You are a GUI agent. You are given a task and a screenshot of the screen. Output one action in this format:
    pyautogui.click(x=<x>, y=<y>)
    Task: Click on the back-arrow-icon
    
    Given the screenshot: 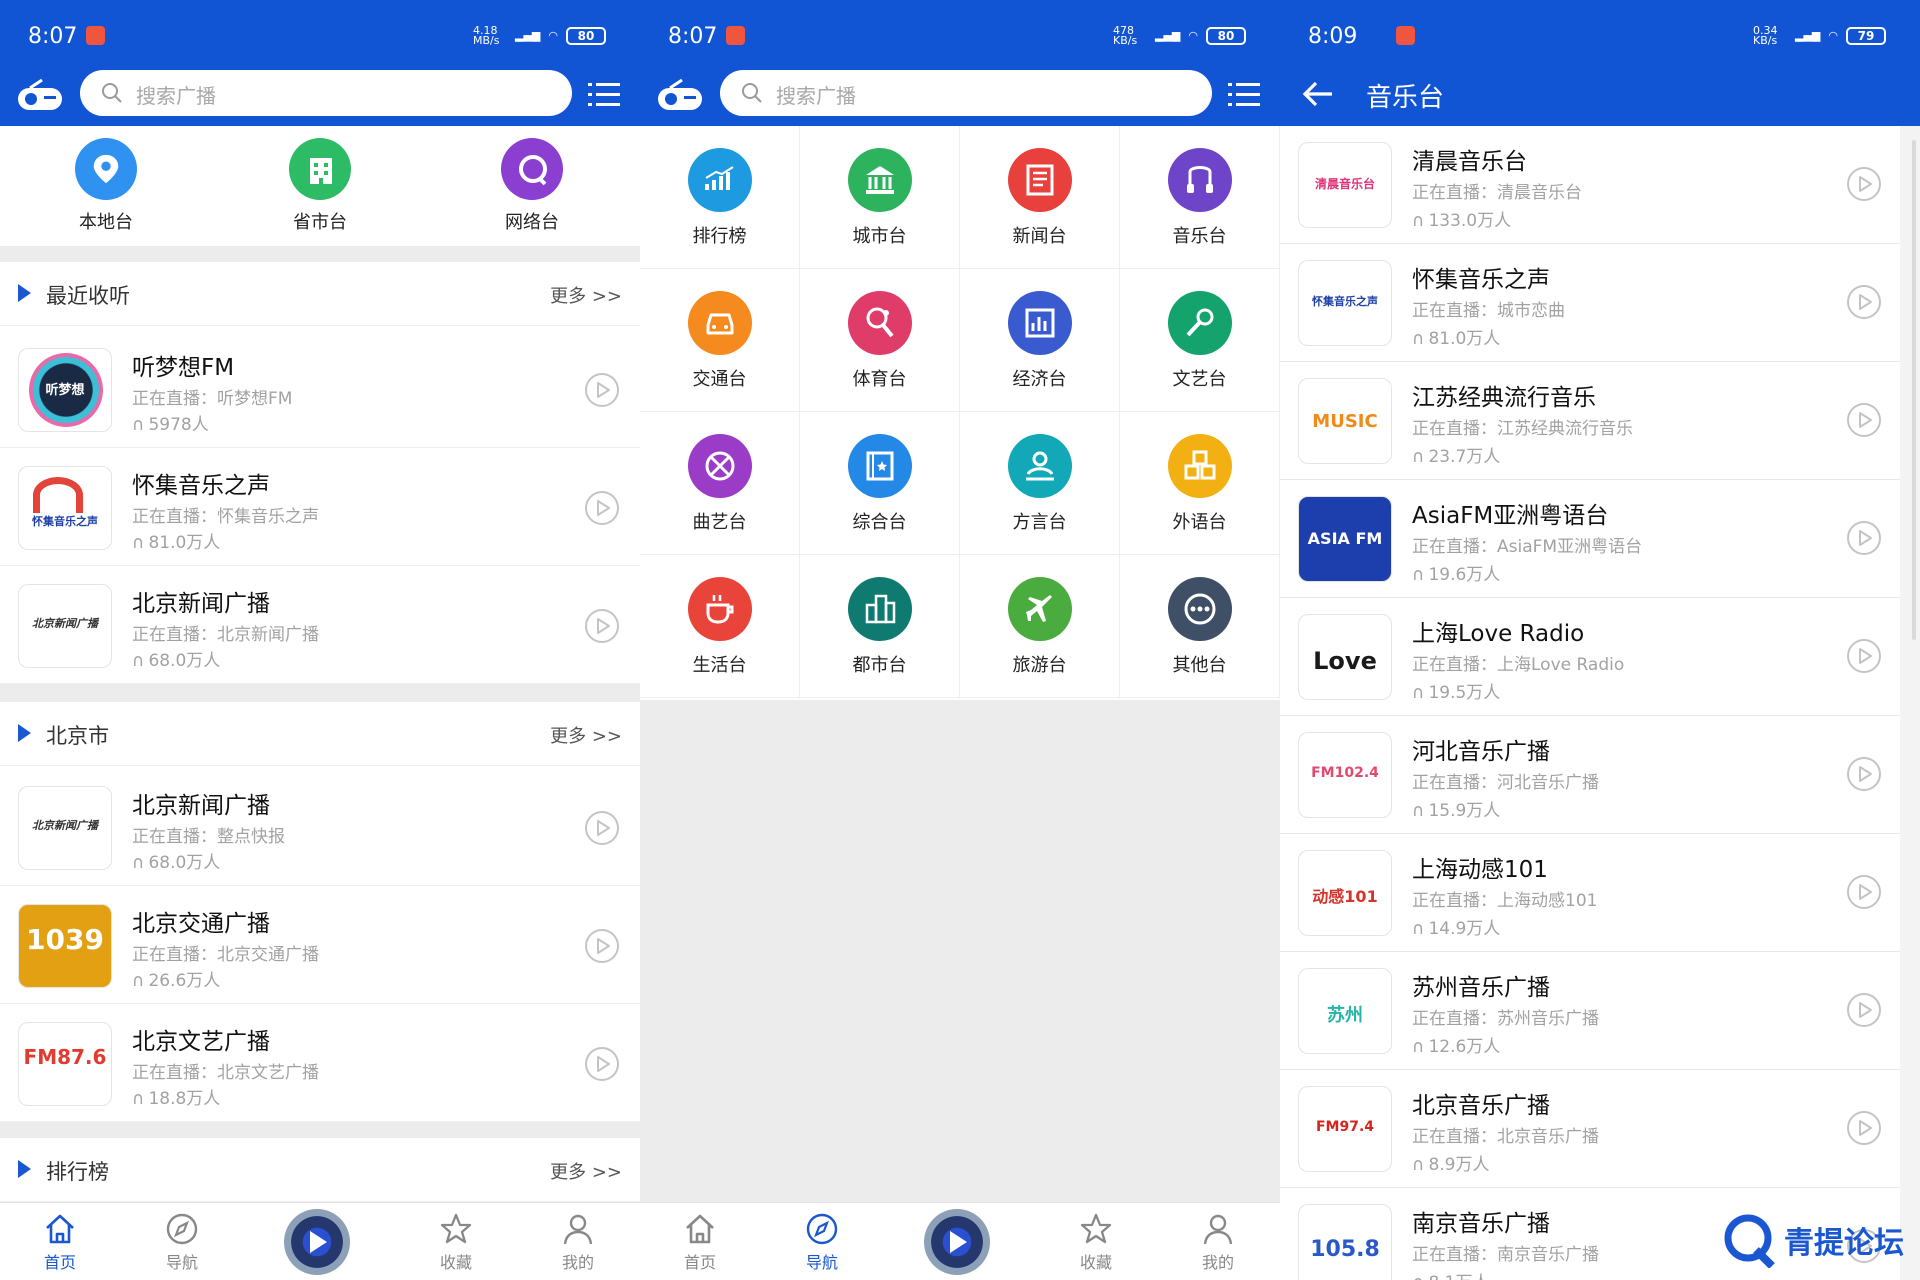 What is the action you would take?
    pyautogui.click(x=1318, y=94)
    